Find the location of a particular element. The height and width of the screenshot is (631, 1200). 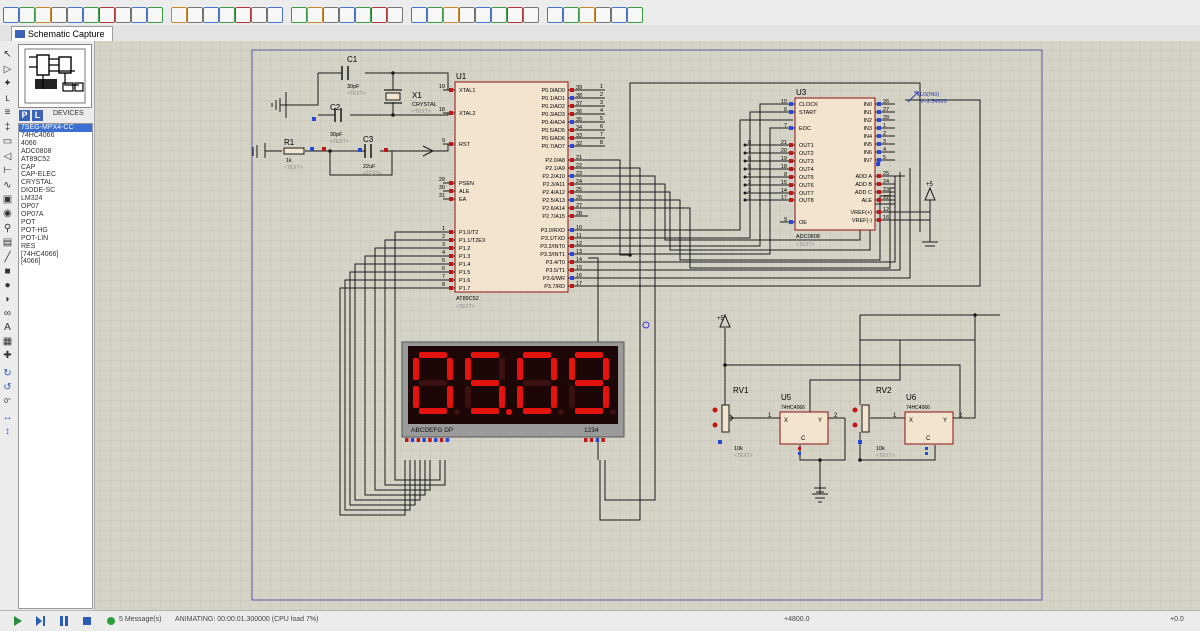

component-mode-icon: ▷ is located at coordinates (7, 70).